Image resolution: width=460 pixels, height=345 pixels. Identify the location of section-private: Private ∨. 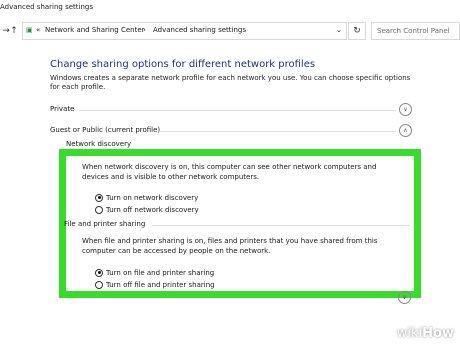
(231, 111).